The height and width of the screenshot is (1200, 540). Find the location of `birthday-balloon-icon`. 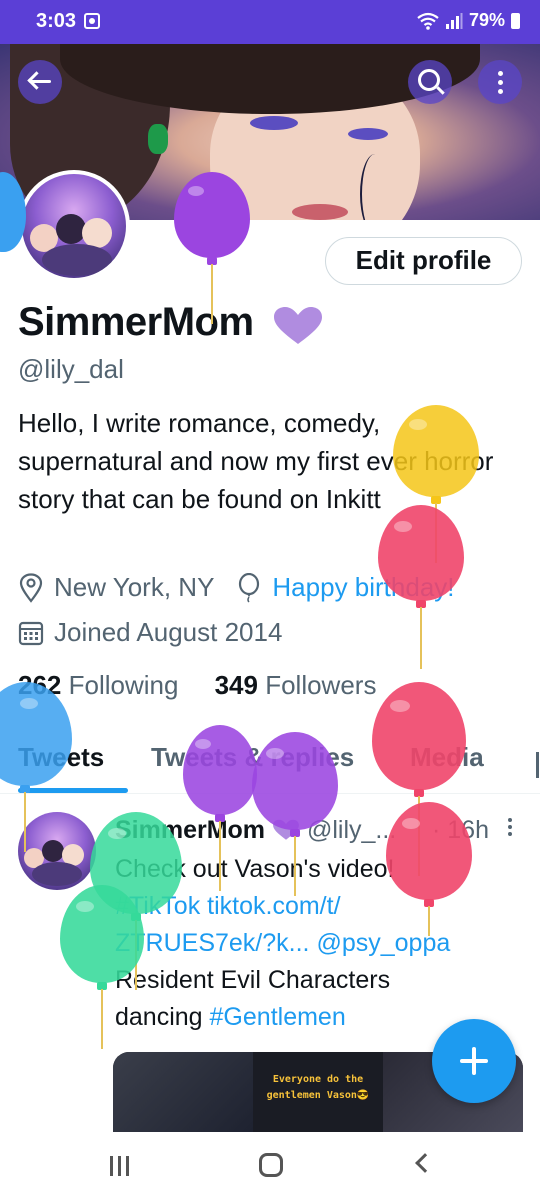

birthday-balloon-icon is located at coordinates (249, 587).